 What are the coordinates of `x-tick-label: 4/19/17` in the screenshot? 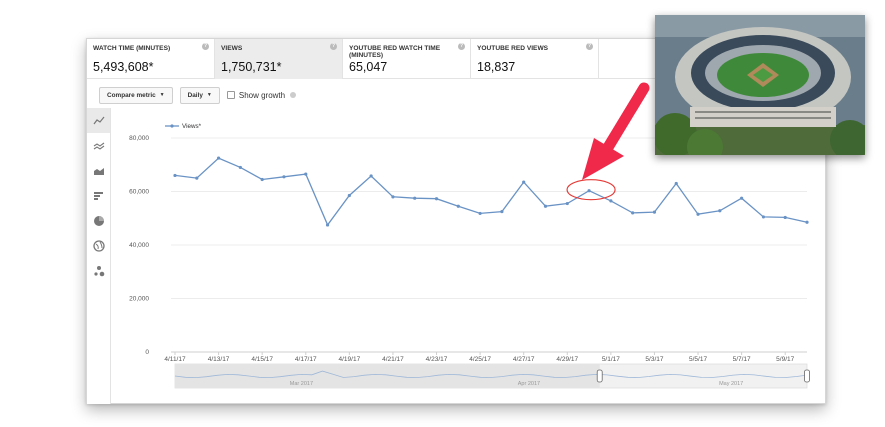 It's located at (350, 359).